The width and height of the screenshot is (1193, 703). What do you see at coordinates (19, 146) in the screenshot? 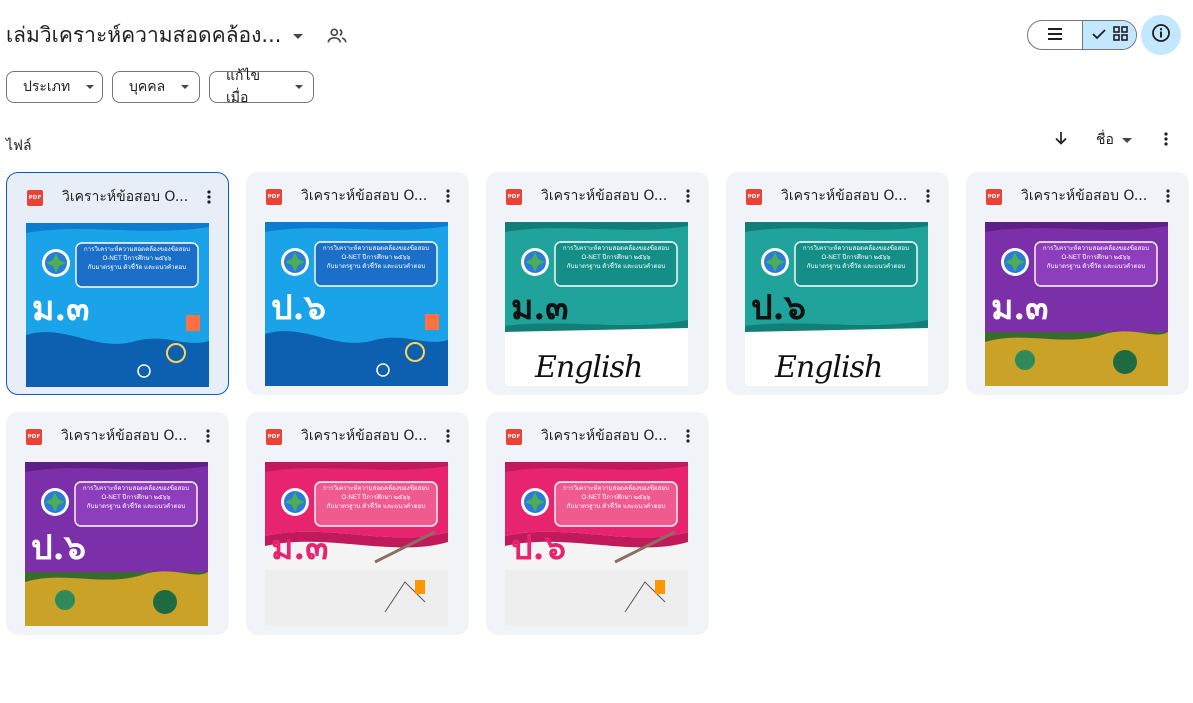
I see `files-section-label: ไฟล์` at bounding box center [19, 146].